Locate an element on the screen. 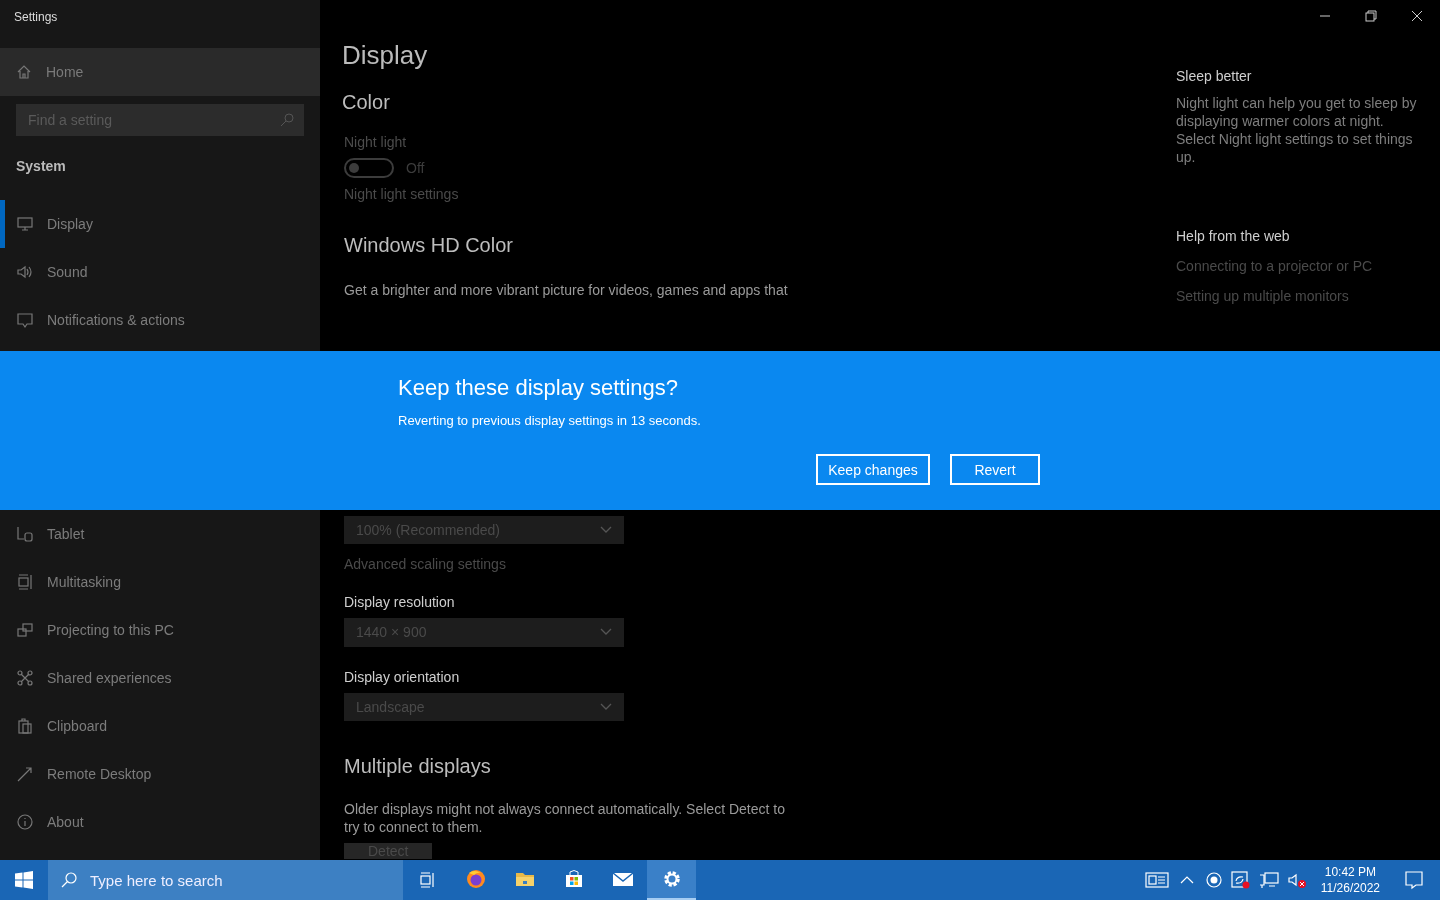 The height and width of the screenshot is (900, 1440). sidebar-item: About is located at coordinates (160, 822).